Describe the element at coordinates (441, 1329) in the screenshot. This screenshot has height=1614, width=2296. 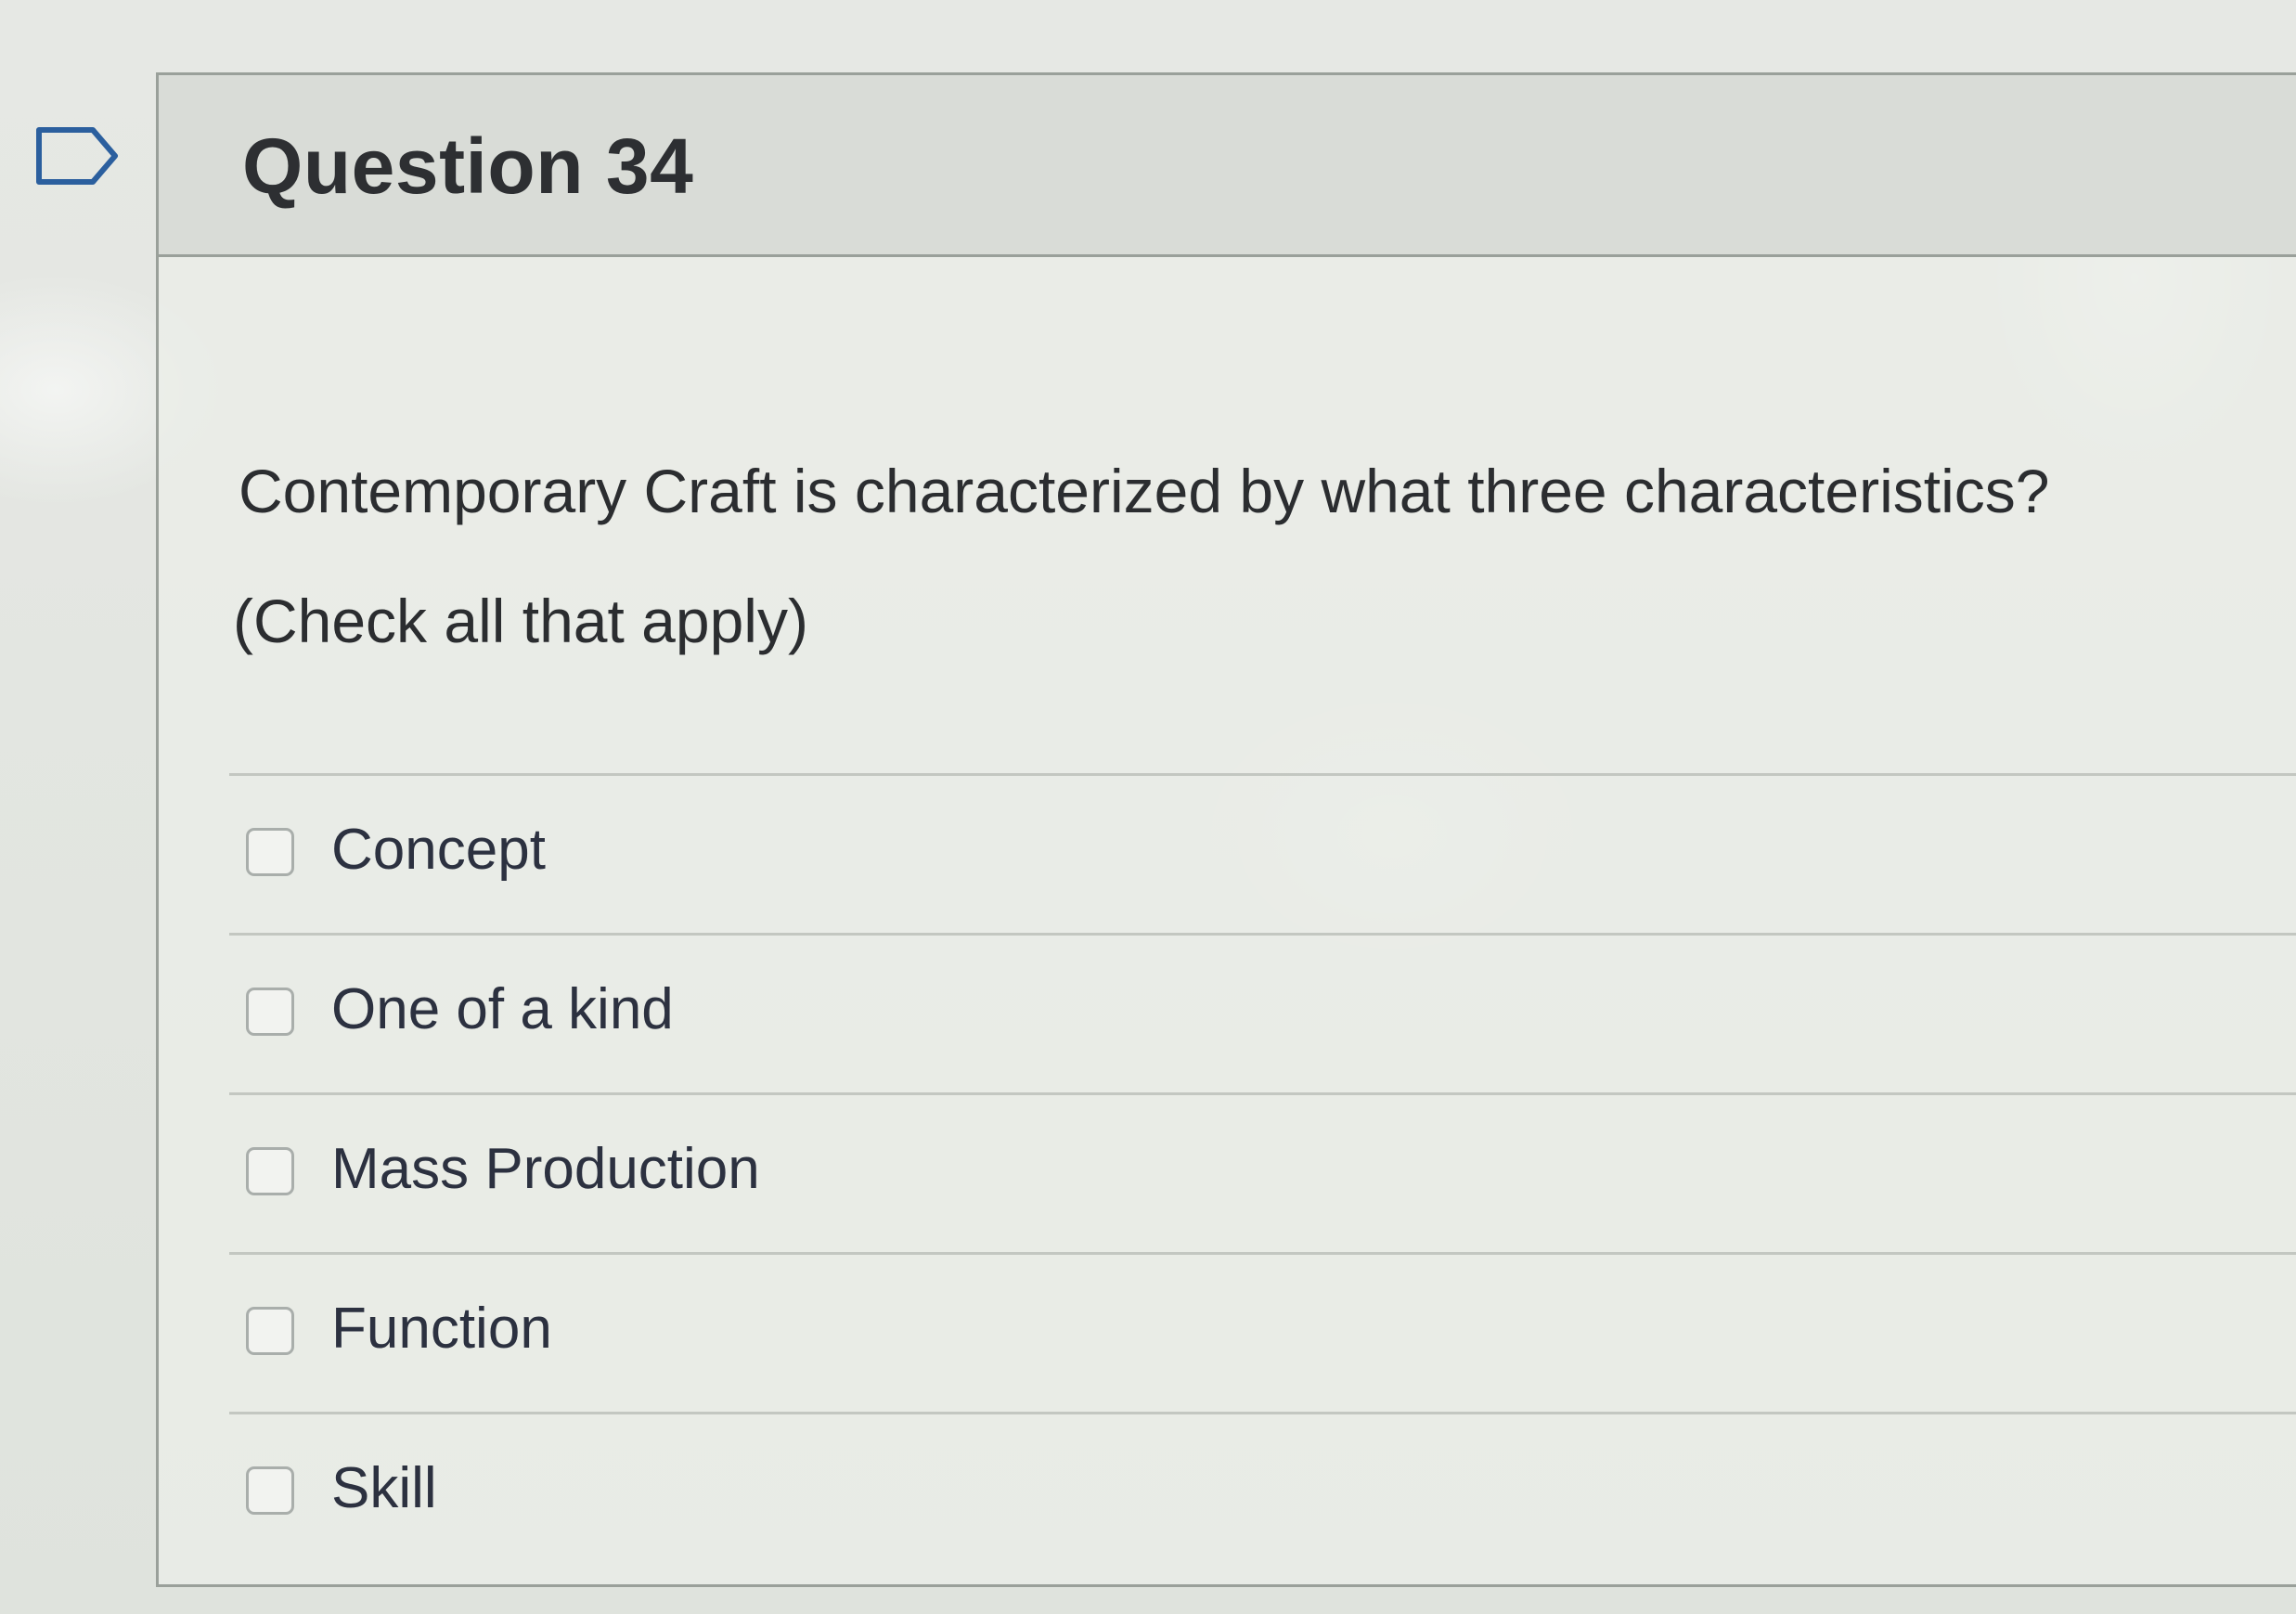
I see `answer-label: Function` at that location.